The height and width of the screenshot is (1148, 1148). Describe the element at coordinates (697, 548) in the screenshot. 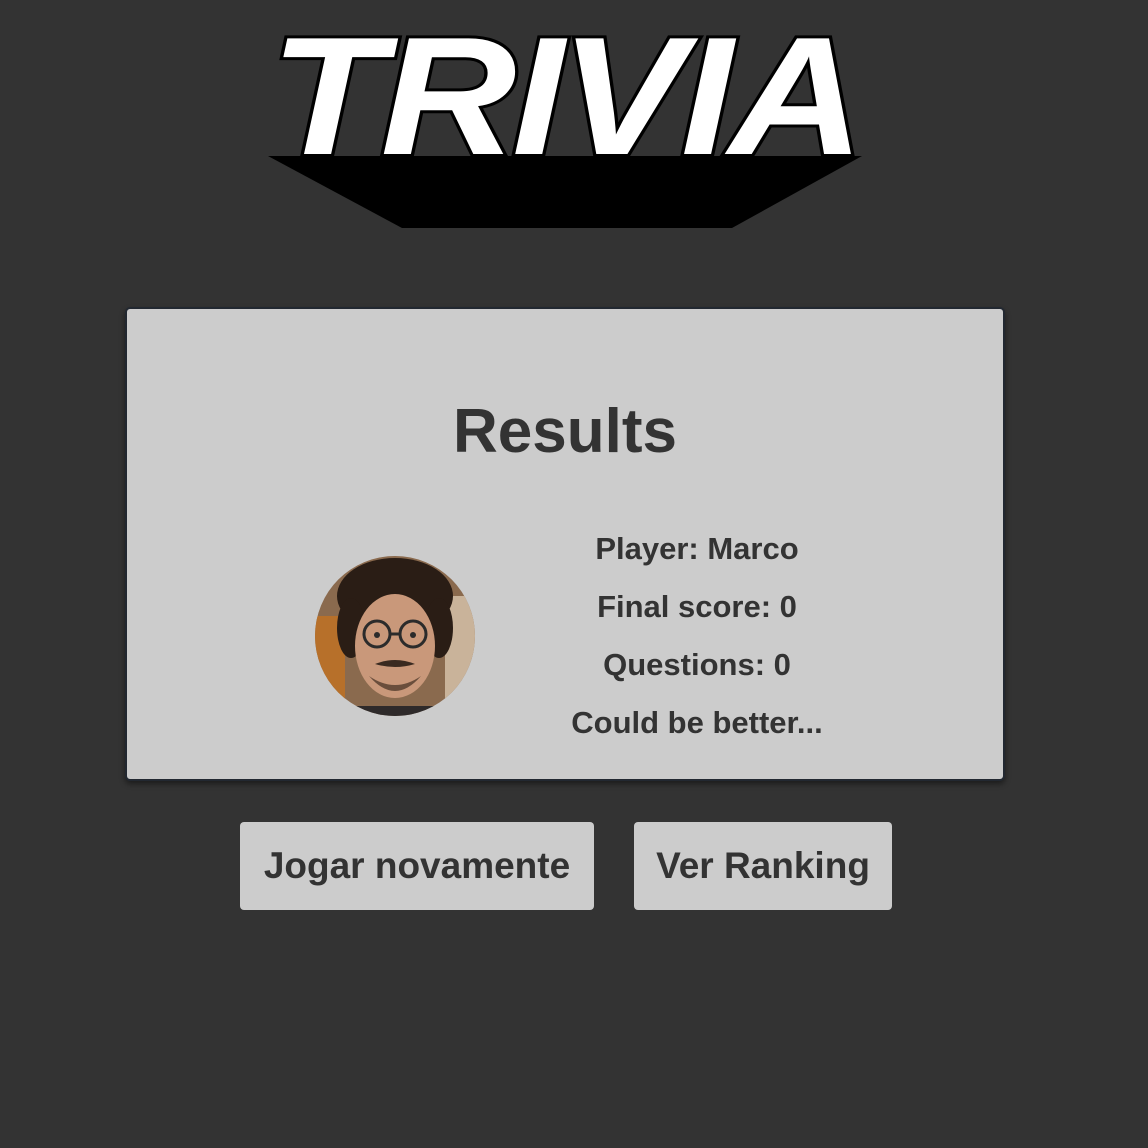

I see `player-name: Player: Marco` at that location.